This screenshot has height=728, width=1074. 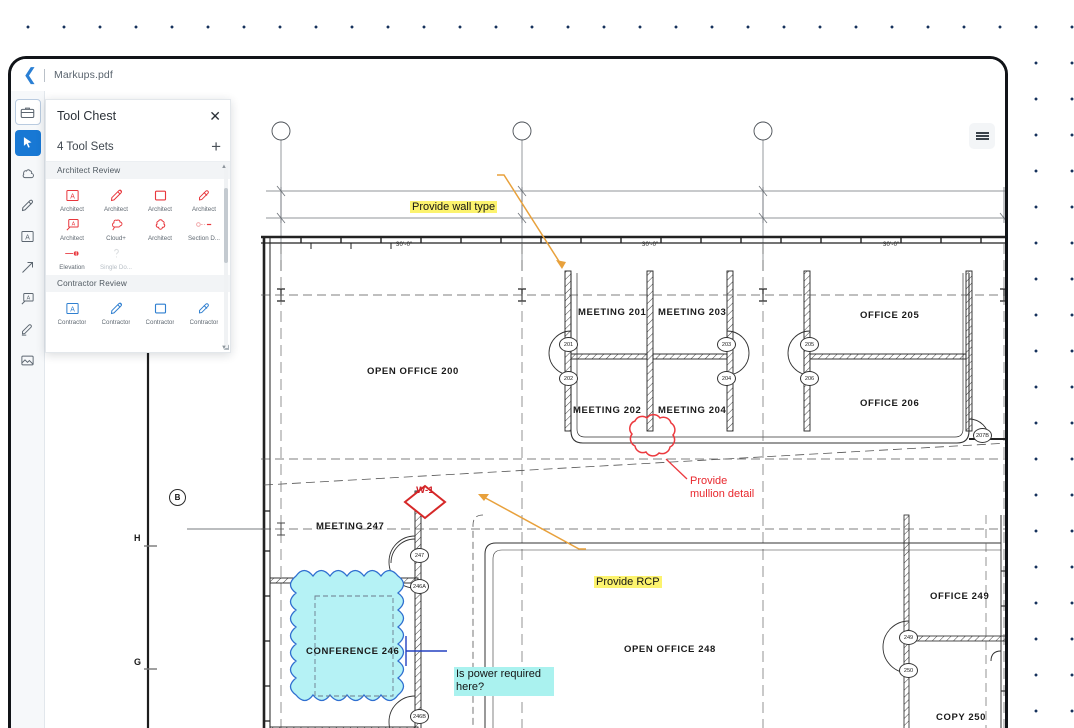 What do you see at coordinates (612, 312) in the screenshot?
I see `room-label-meeting-201: MEETING 201` at bounding box center [612, 312].